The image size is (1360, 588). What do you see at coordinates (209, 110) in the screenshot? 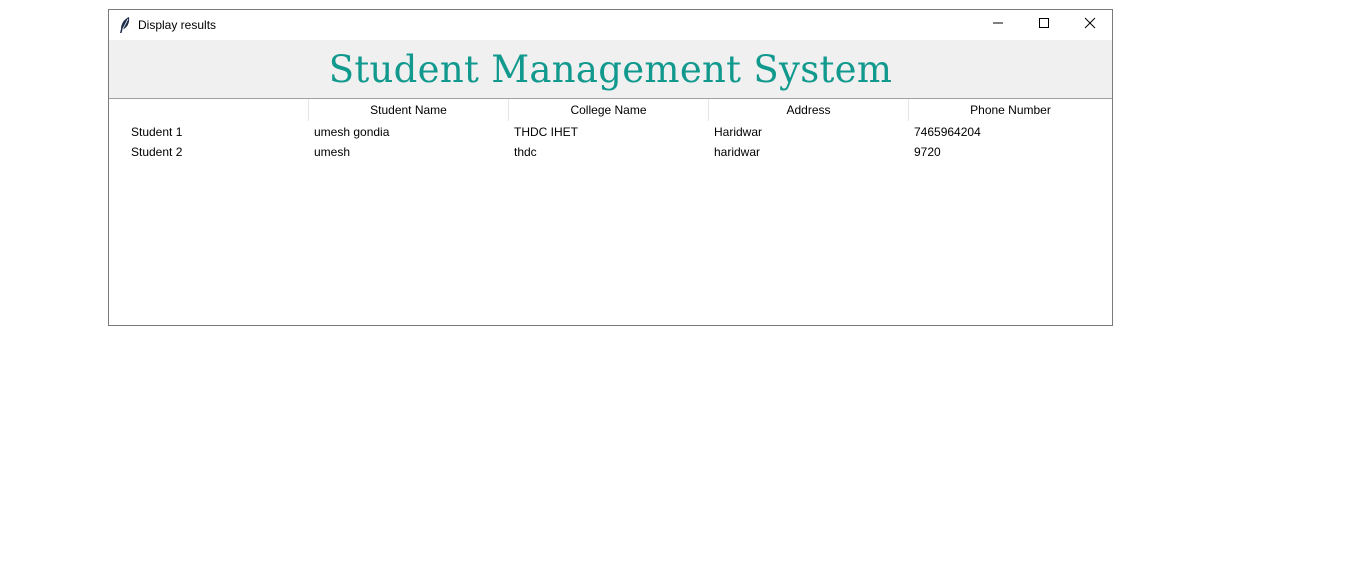
I see `column-header-tree` at bounding box center [209, 110].